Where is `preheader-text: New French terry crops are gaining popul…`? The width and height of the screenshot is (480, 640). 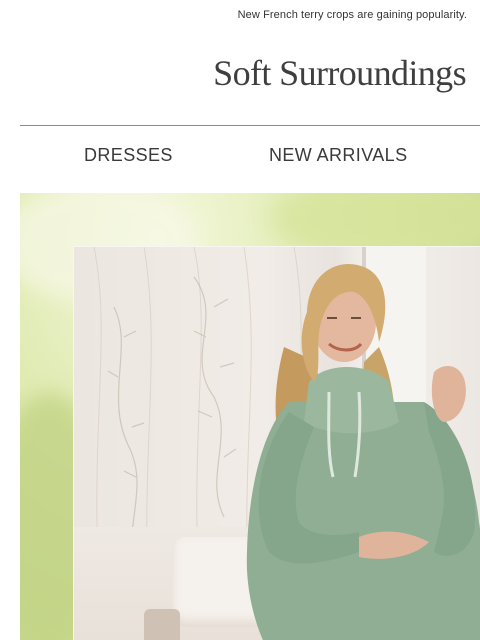
preheader-text: New French terry crops are gaining popul… is located at coordinates (352, 15).